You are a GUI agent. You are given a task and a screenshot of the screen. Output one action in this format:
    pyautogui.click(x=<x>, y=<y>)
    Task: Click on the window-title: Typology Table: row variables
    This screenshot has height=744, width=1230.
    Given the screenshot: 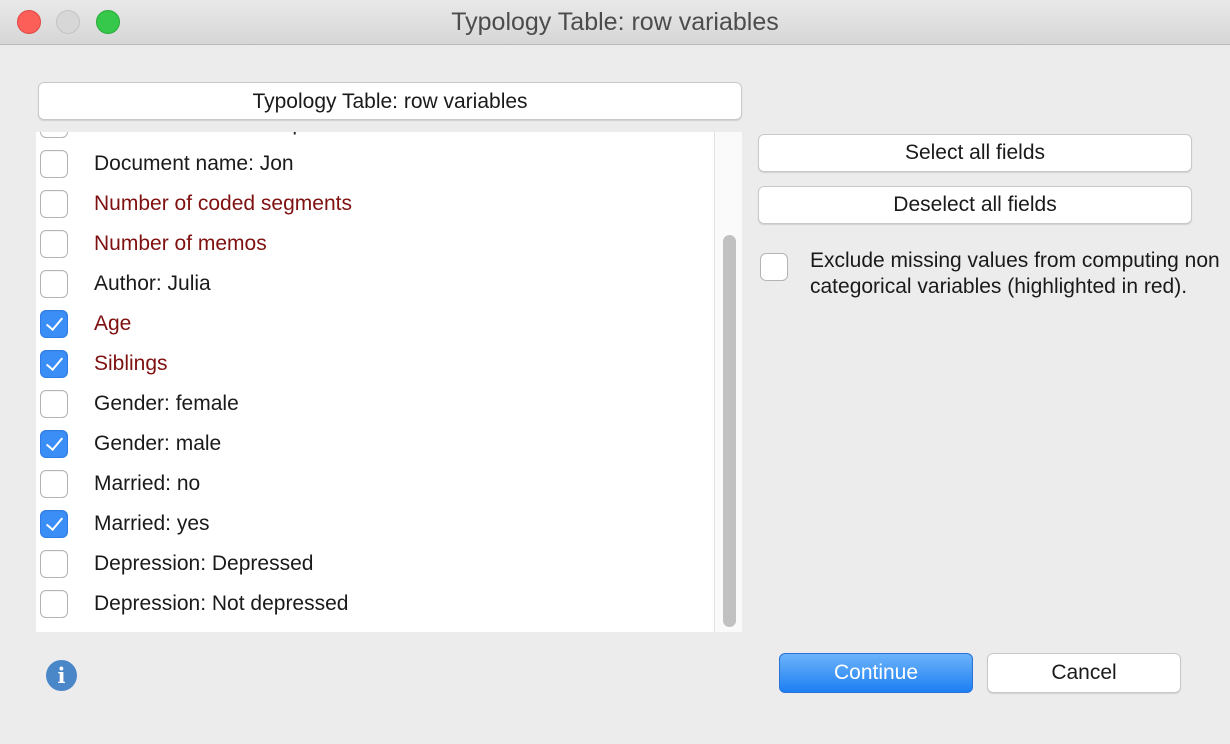 What is the action you would take?
    pyautogui.click(x=615, y=22)
    